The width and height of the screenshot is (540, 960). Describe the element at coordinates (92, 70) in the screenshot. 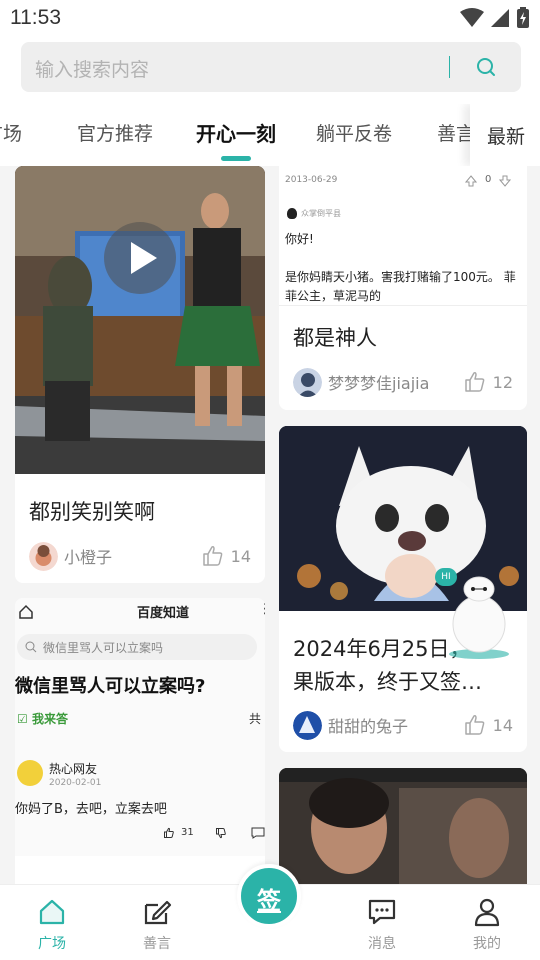

I see `search-placeholder: 输入搜索内容` at that location.